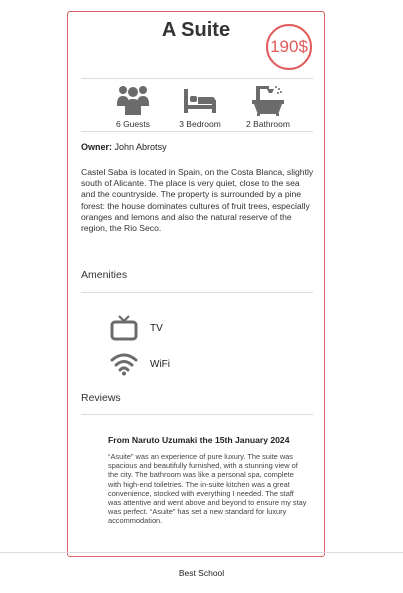  Describe the element at coordinates (97, 147) in the screenshot. I see `owner-label: Owner:` at that location.